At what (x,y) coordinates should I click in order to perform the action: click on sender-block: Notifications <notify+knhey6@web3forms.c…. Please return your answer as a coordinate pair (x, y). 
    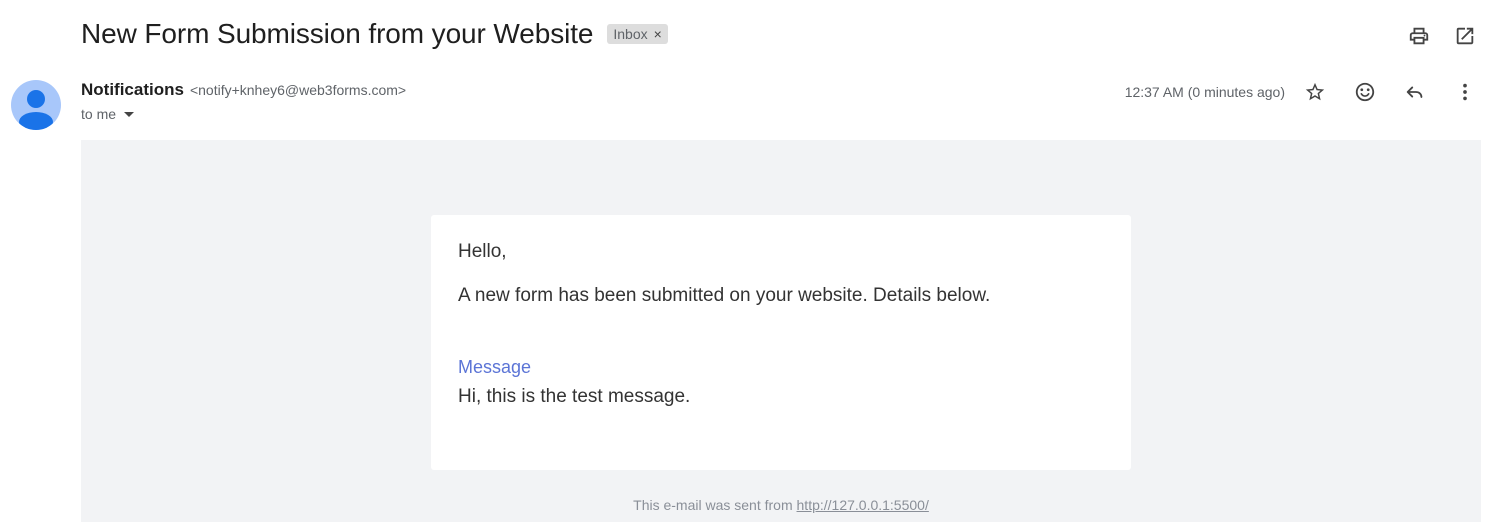
    Looking at the image, I should click on (243, 101).